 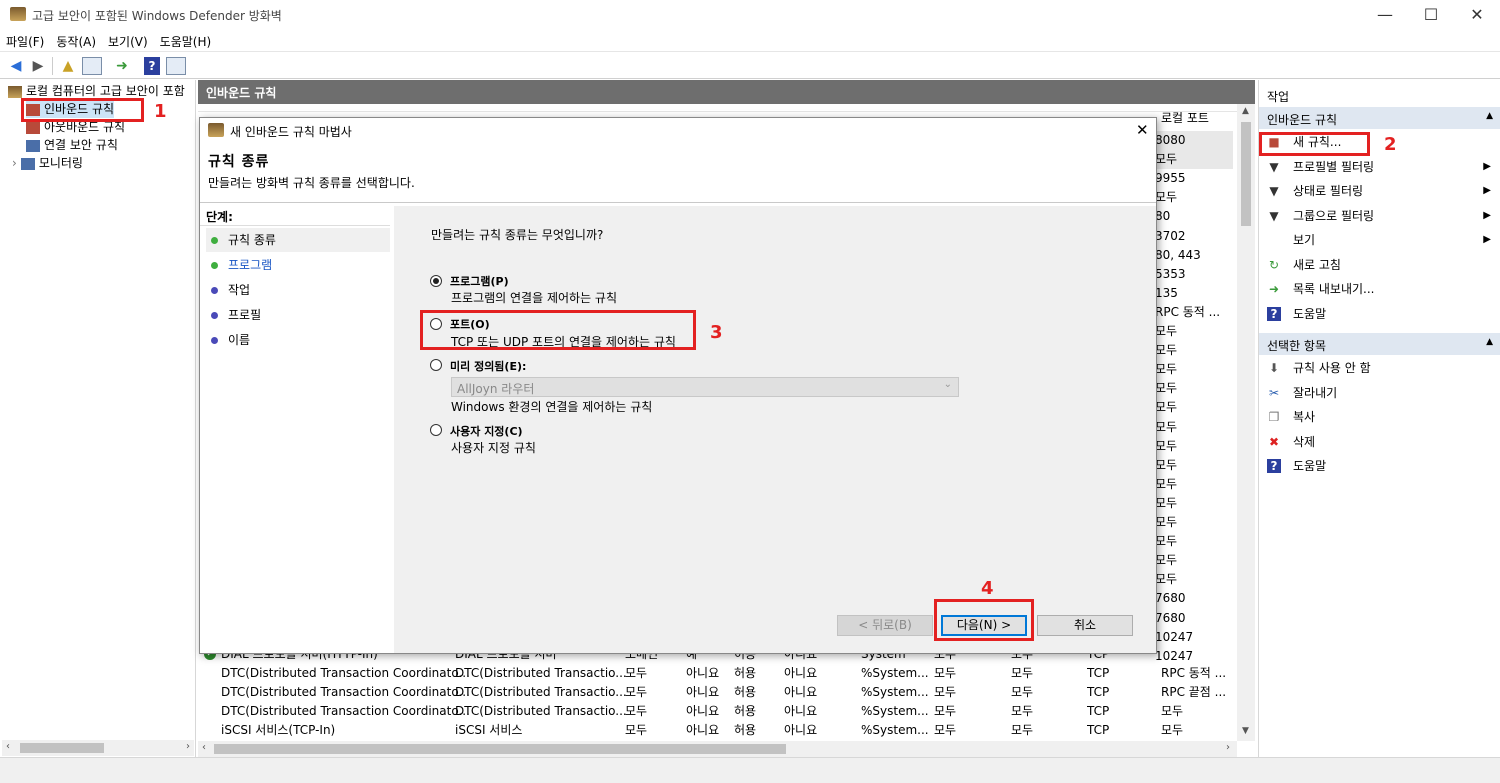 What do you see at coordinates (1246, 422) in the screenshot?
I see `center-vertical-scrollbar: ▲ ▼` at bounding box center [1246, 422].